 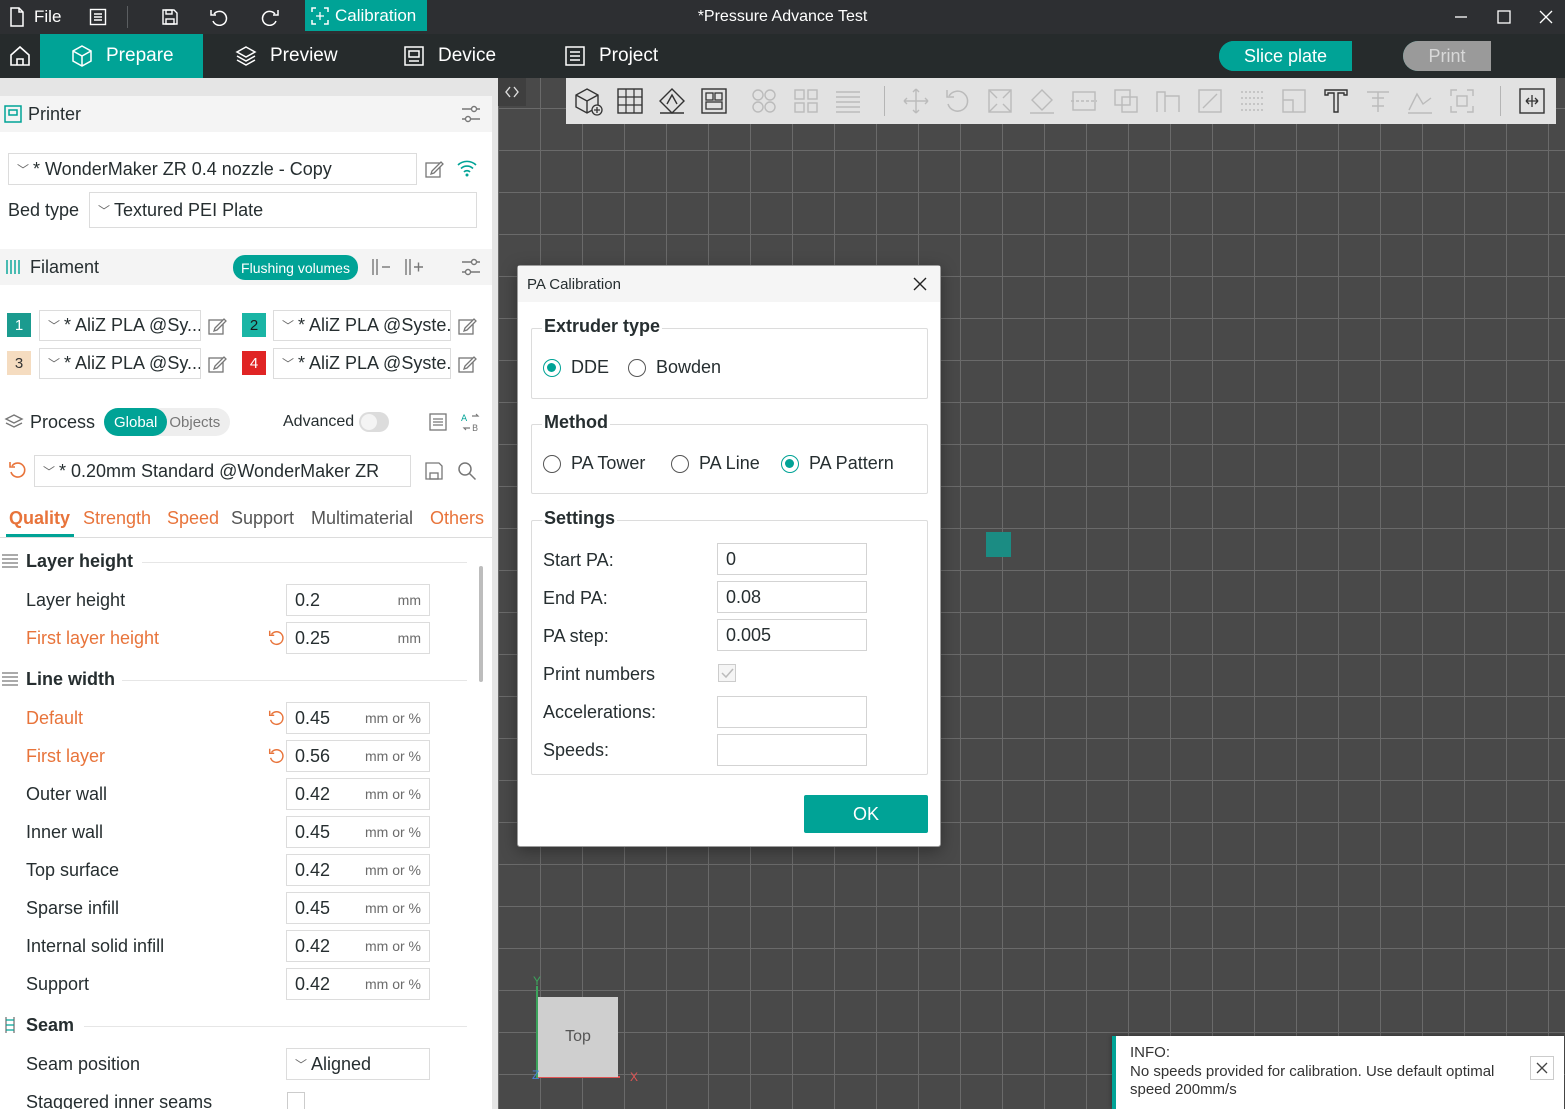 What do you see at coordinates (1210, 101) in the screenshot?
I see `seam-paint-icon` at bounding box center [1210, 101].